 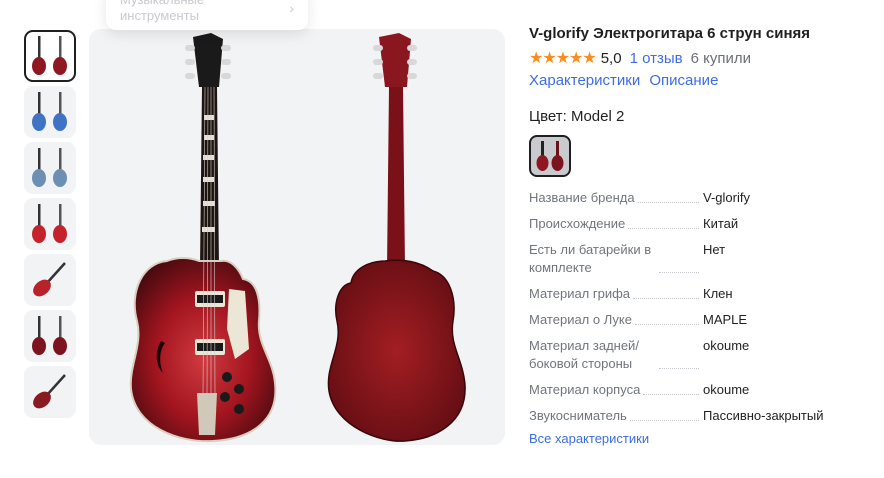 What do you see at coordinates (582, 320) in the screenshot?
I see `spec-name: Материал о Луке` at bounding box center [582, 320].